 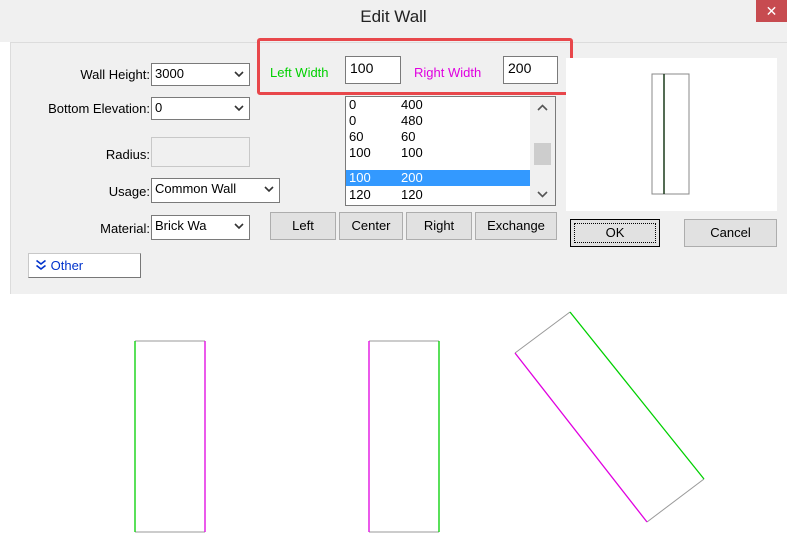 What do you see at coordinates (438, 121) in the screenshot?
I see `list-item: 0 480` at bounding box center [438, 121].